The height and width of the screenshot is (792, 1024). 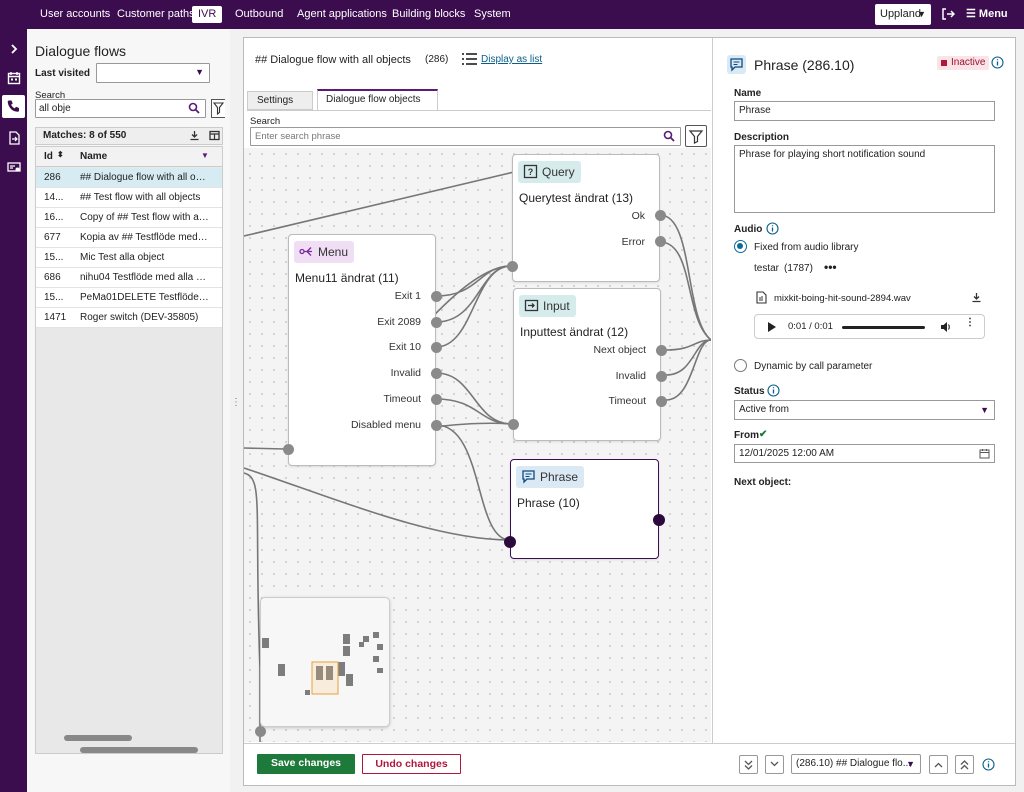 I want to click on status-select: Active from ▼, so click(x=864, y=410).